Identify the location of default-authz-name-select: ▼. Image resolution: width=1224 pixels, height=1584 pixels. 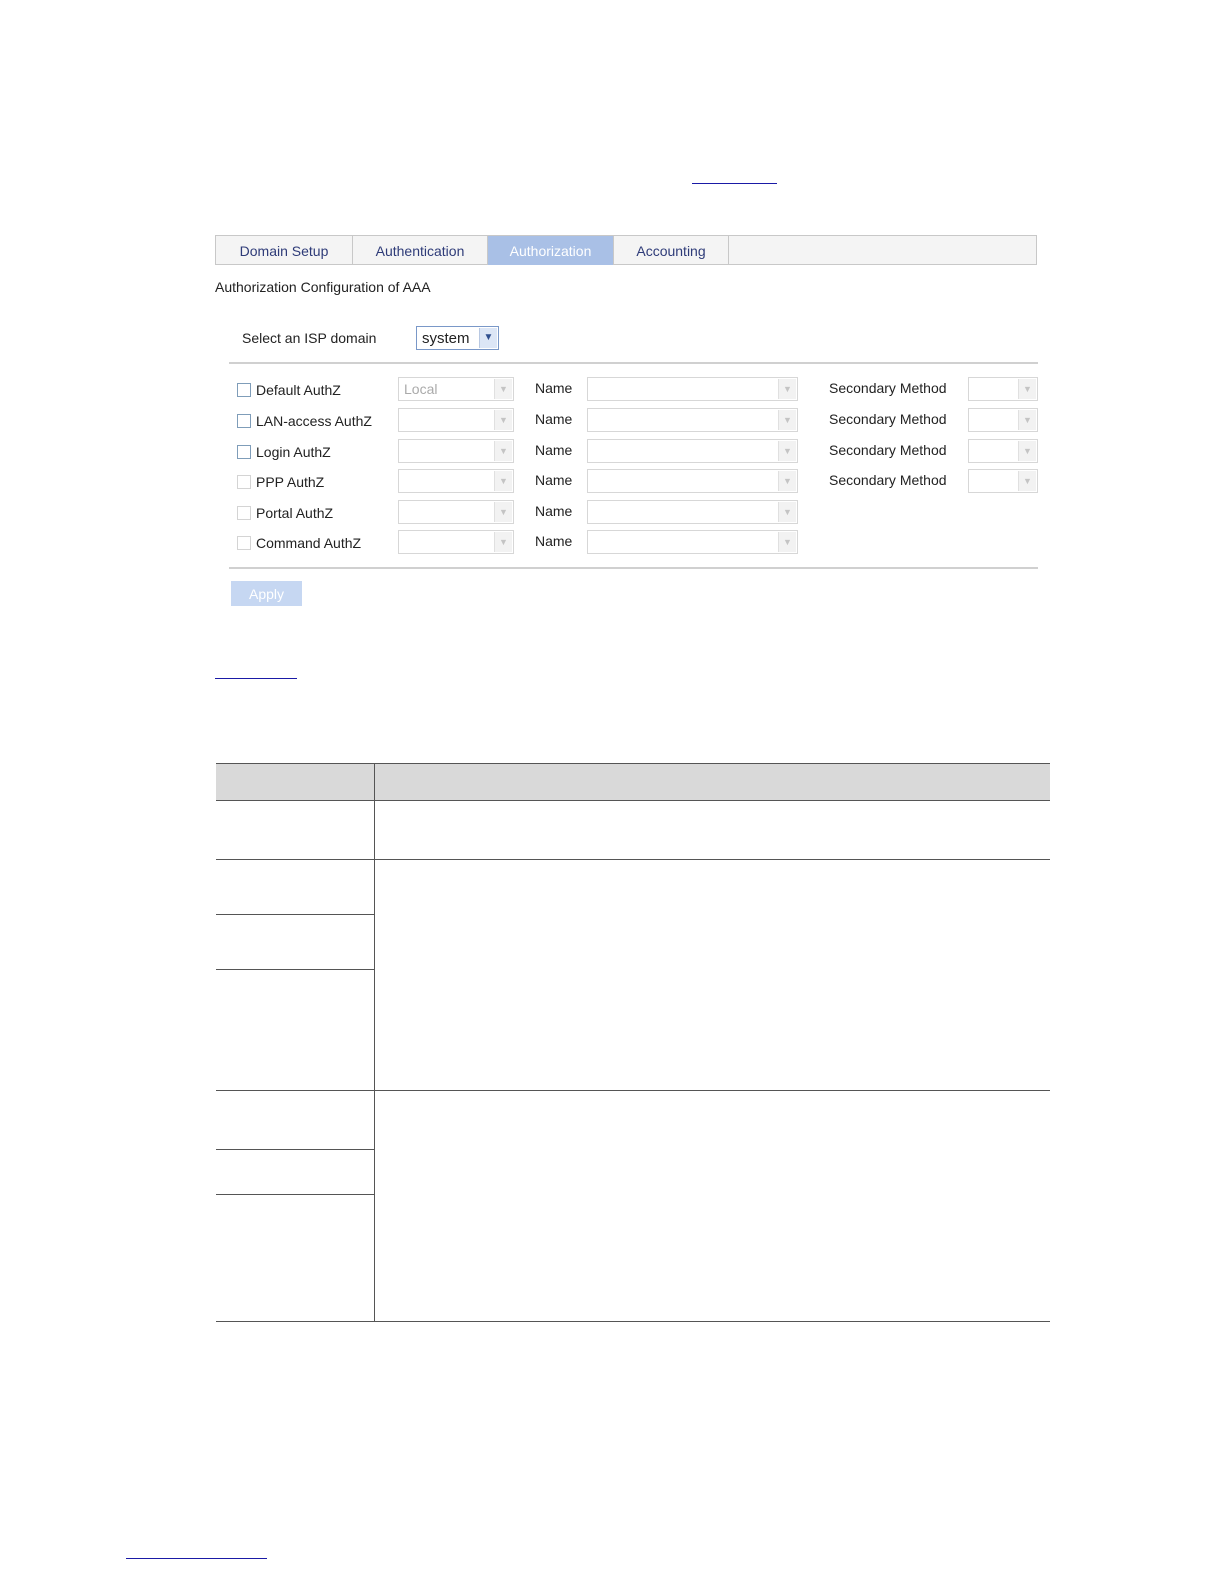
(692, 389).